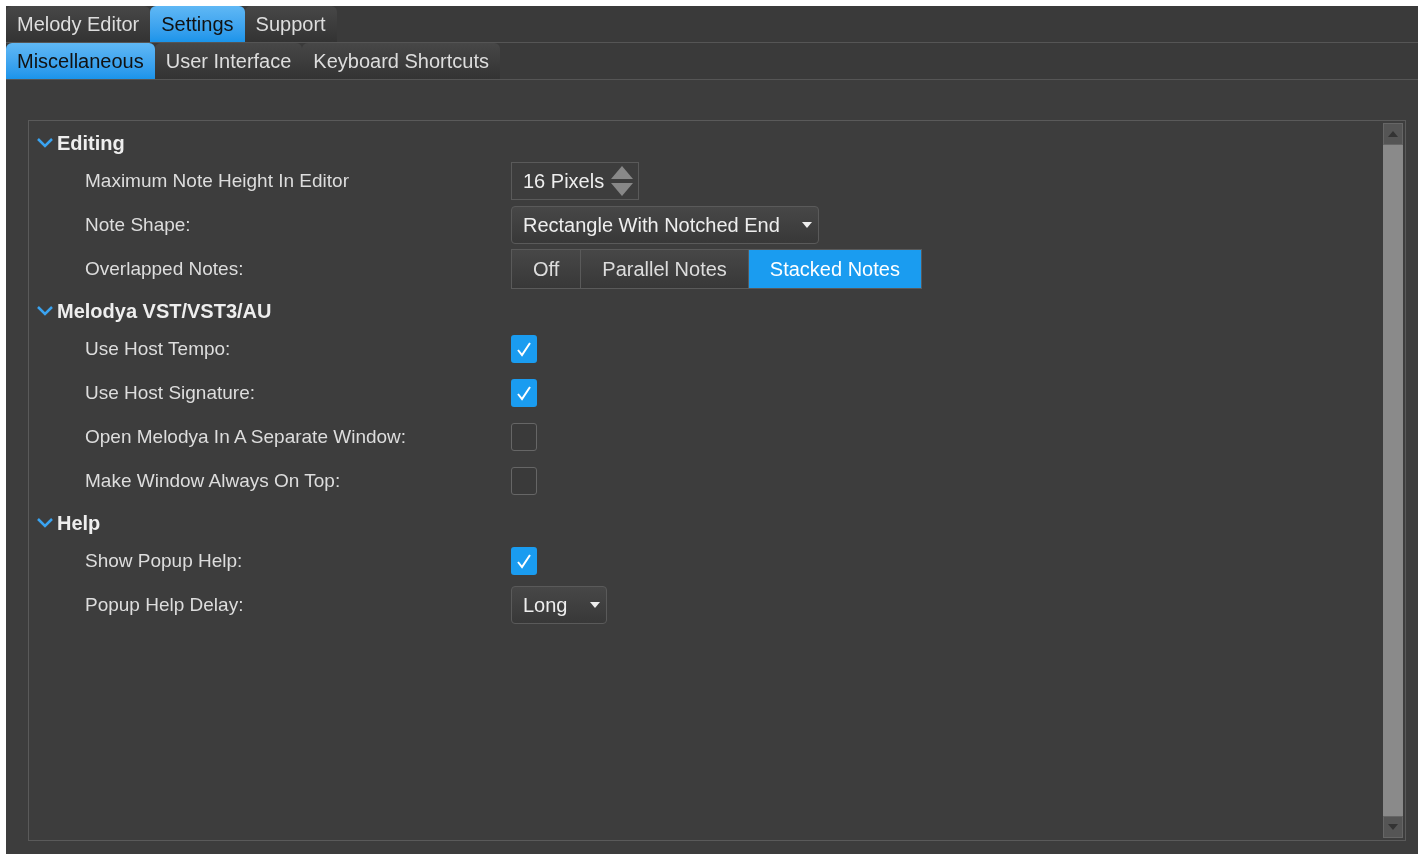 This screenshot has height=854, width=1418. Describe the element at coordinates (91, 143) in the screenshot. I see `section-heading: Editing` at that location.